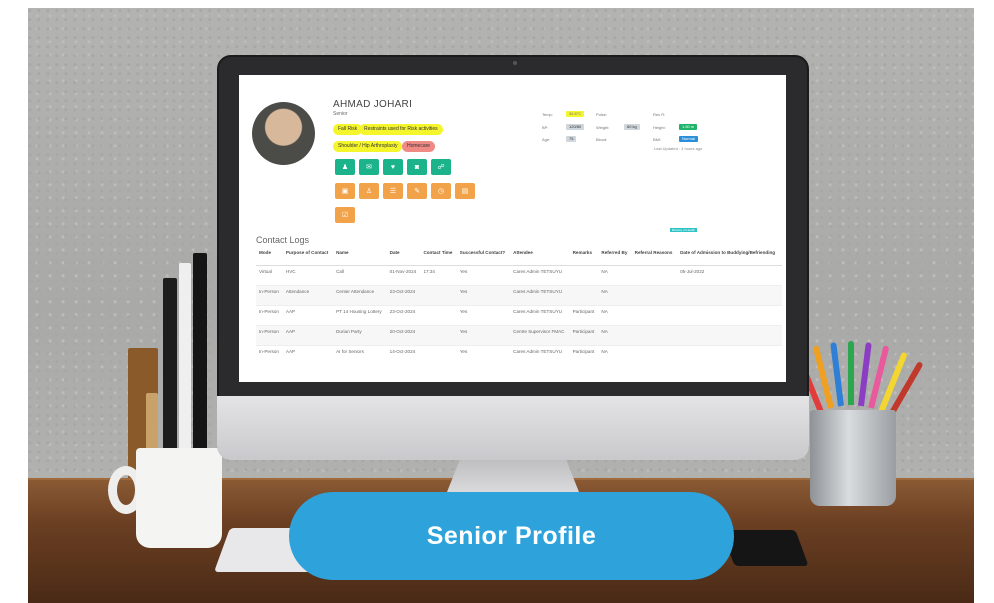 The image size is (994, 603). I want to click on column-header: Successful Contact?, so click(483, 256).